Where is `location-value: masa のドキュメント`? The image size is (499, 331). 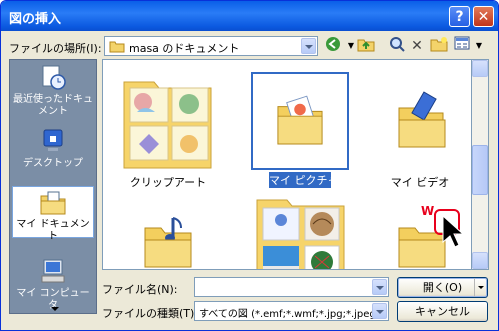 location-value: masa のドキュメント is located at coordinates (184, 48).